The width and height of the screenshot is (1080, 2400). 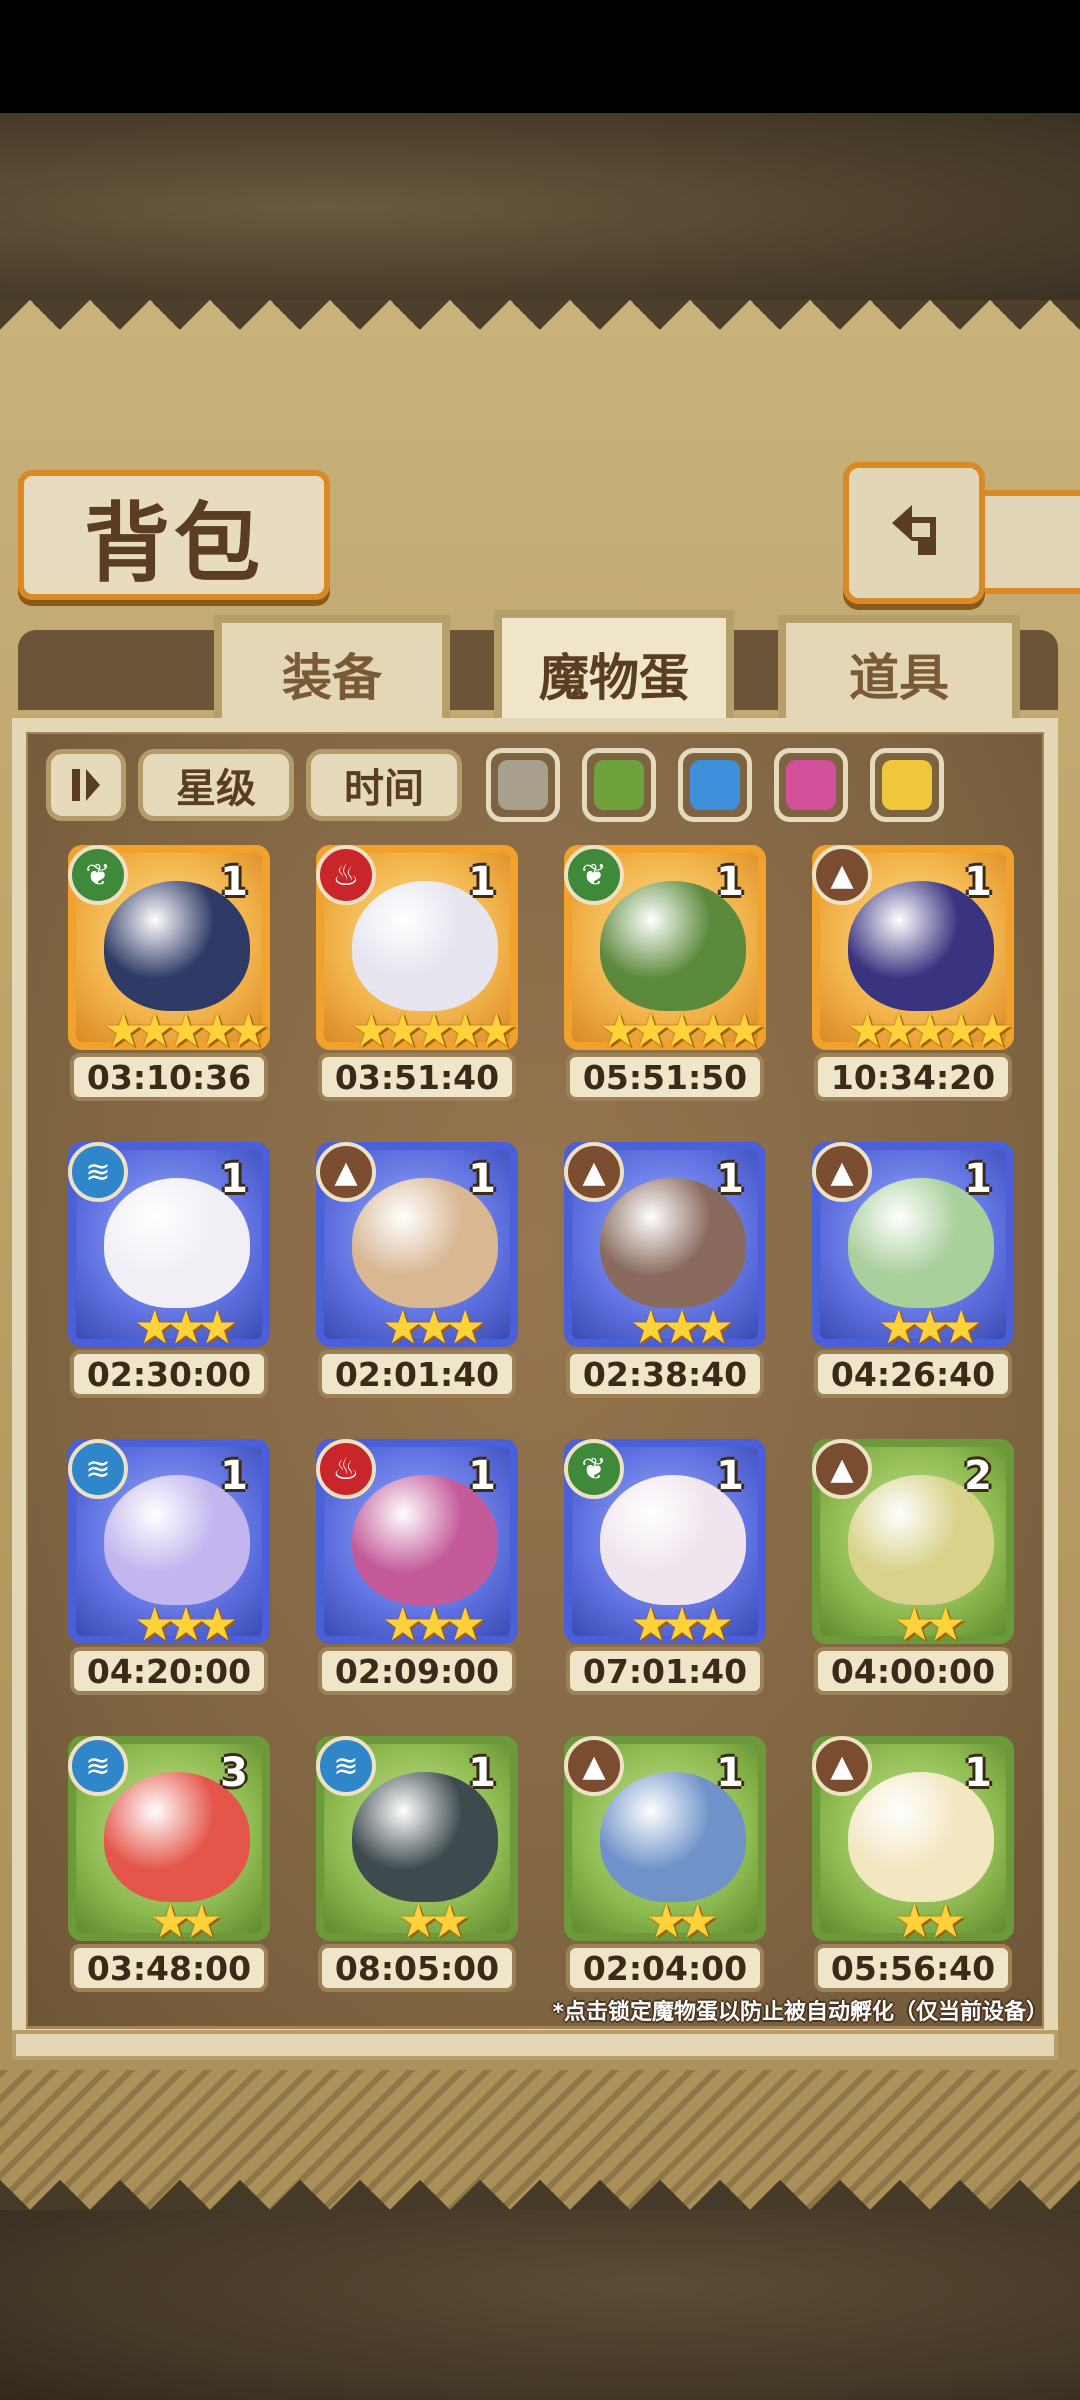 I want to click on rarity-filter-gray, so click(x=523, y=785).